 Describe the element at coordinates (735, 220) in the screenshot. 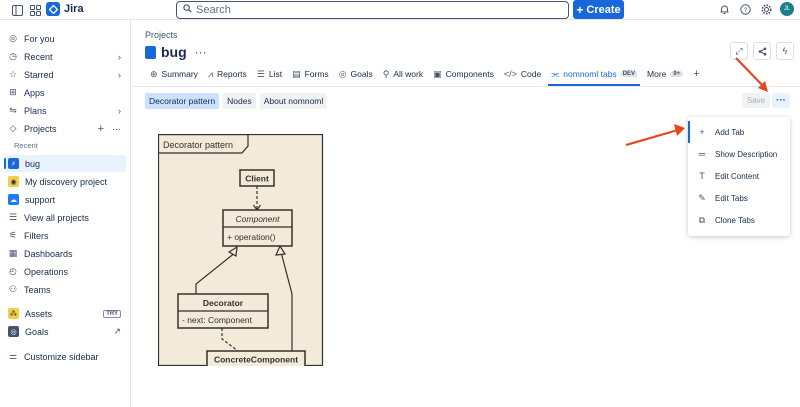

I see `menu-item-label: Clone Tabs` at that location.